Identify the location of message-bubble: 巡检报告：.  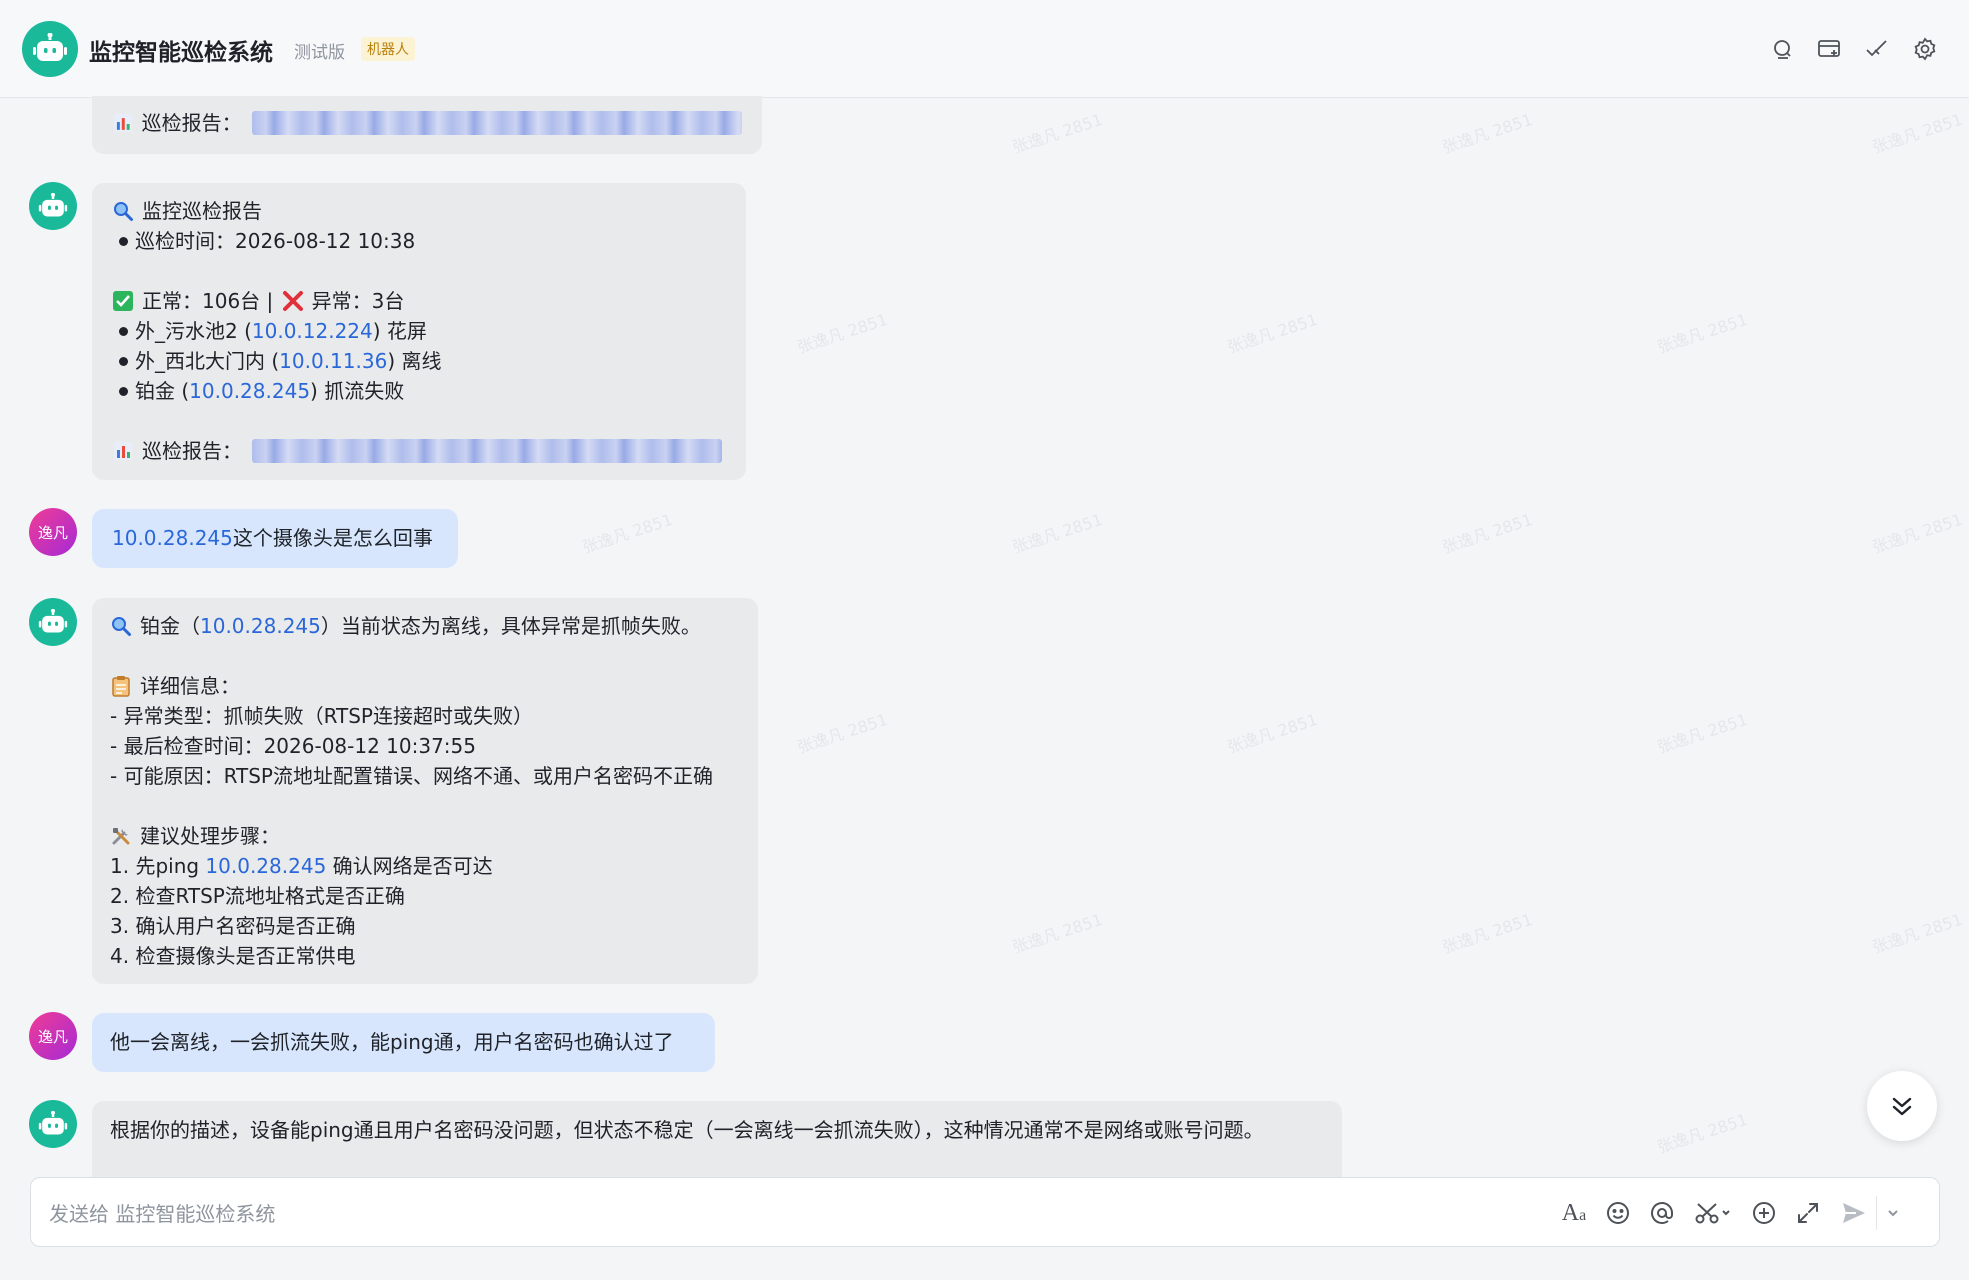
(427, 125).